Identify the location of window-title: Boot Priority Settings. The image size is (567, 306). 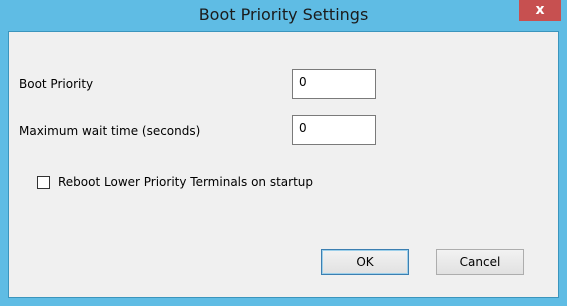
(283, 14).